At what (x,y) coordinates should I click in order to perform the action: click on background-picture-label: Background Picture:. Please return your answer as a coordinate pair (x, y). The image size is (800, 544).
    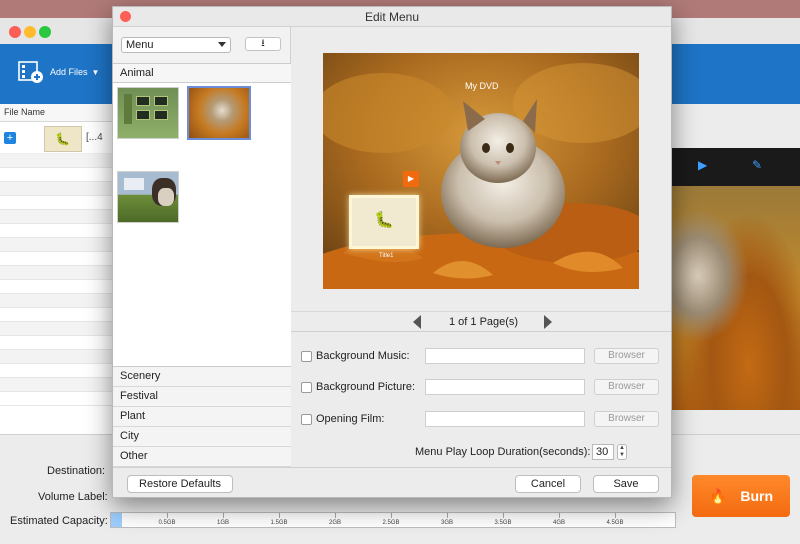
    Looking at the image, I should click on (366, 387).